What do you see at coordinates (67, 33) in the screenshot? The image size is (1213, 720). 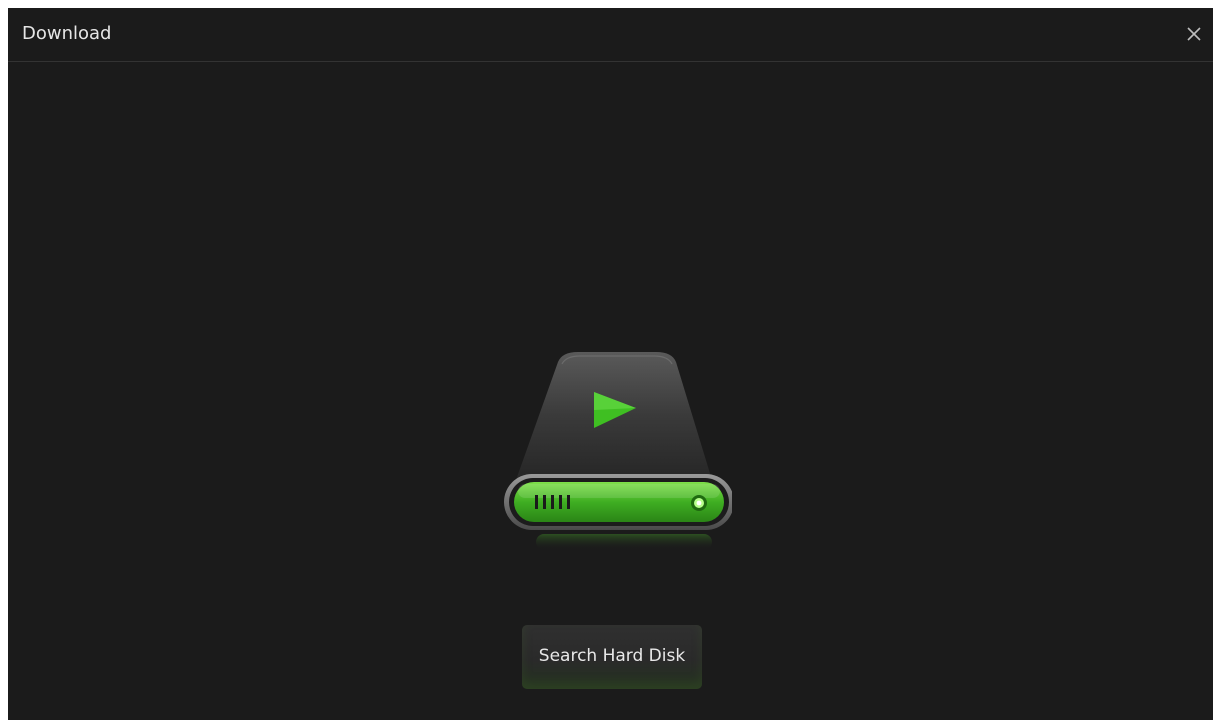 I see `dialog-title: Download` at bounding box center [67, 33].